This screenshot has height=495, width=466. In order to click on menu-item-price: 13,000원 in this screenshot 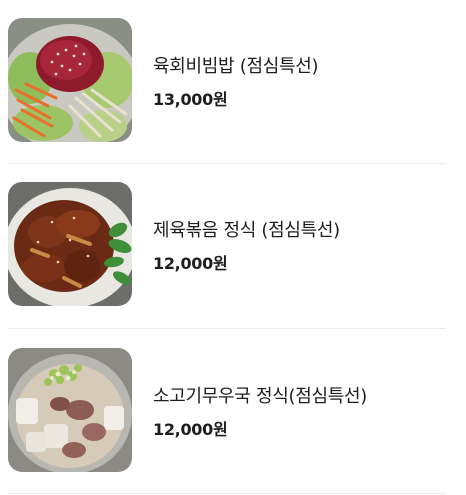, I will do `click(190, 99)`.